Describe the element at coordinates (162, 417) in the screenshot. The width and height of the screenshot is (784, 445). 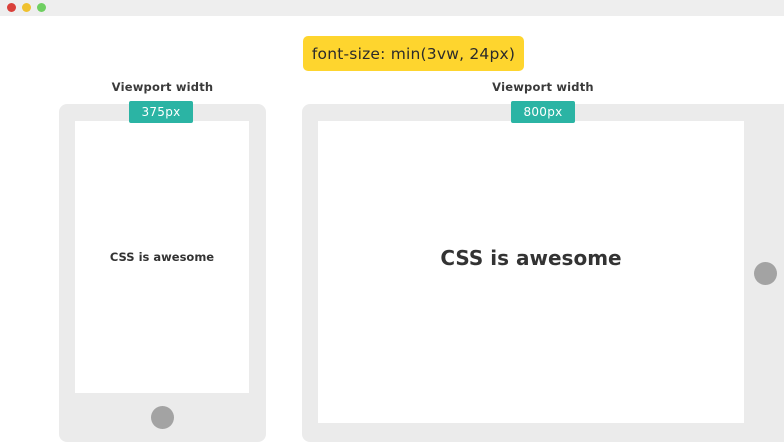
I see `phone-home-button` at that location.